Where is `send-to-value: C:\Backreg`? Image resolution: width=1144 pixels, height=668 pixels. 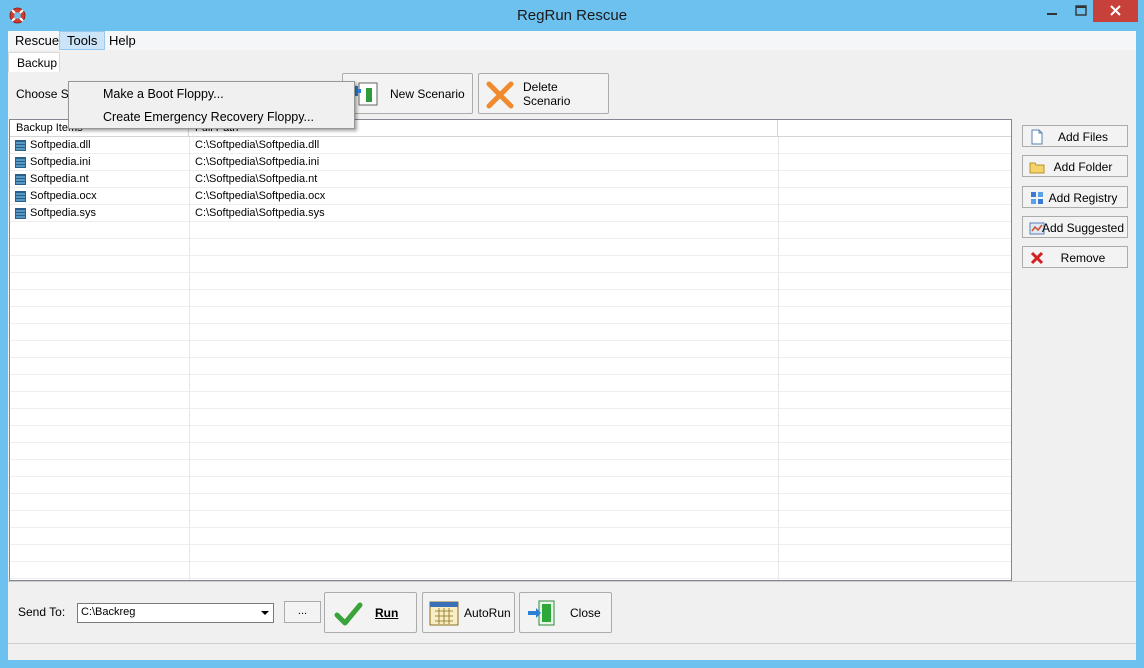 send-to-value: C:\Backreg is located at coordinates (108, 612).